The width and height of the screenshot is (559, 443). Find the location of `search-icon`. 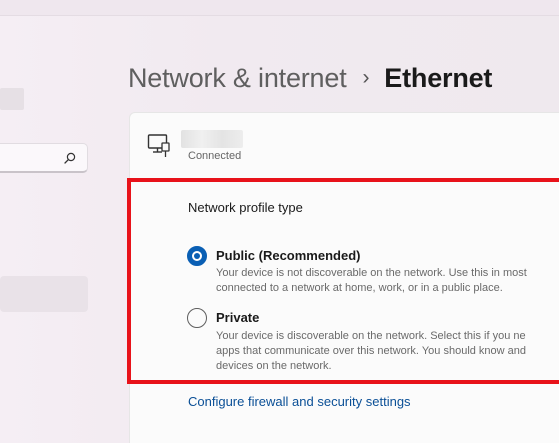

search-icon is located at coordinates (70, 158).